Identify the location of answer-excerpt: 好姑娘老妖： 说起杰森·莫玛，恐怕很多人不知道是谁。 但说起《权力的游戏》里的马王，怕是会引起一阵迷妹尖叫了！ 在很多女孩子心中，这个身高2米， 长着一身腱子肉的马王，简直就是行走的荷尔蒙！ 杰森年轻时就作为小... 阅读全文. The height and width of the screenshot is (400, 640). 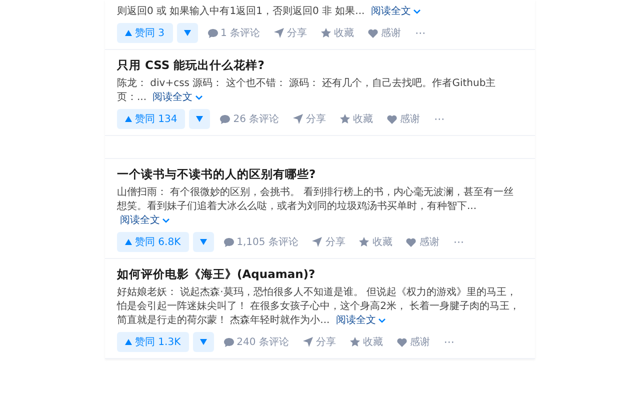
(319, 307).